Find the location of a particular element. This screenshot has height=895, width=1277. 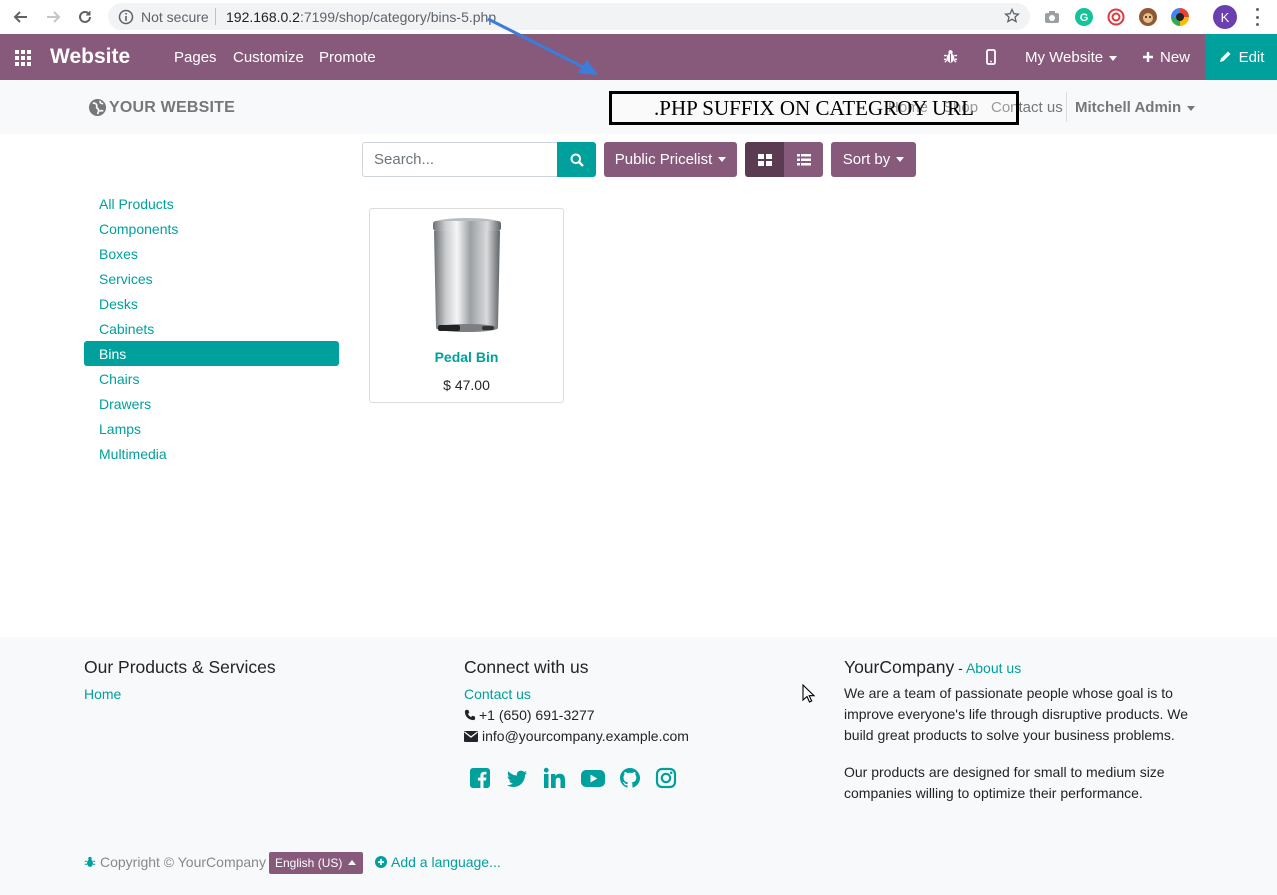

category-chairs: Chairs is located at coordinates (211, 378).